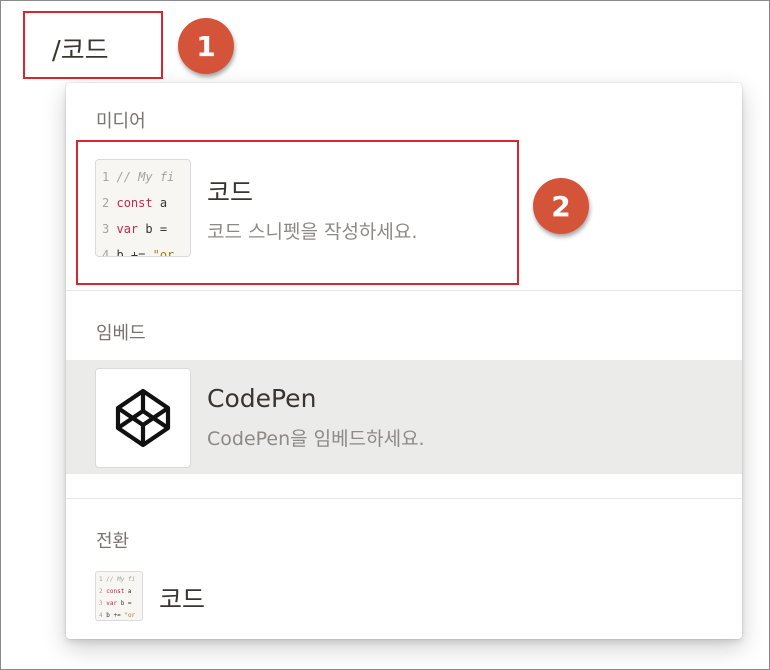 This screenshot has width=770, height=670. Describe the element at coordinates (113, 541) in the screenshot. I see `section-label-turn-into: 전환` at that location.